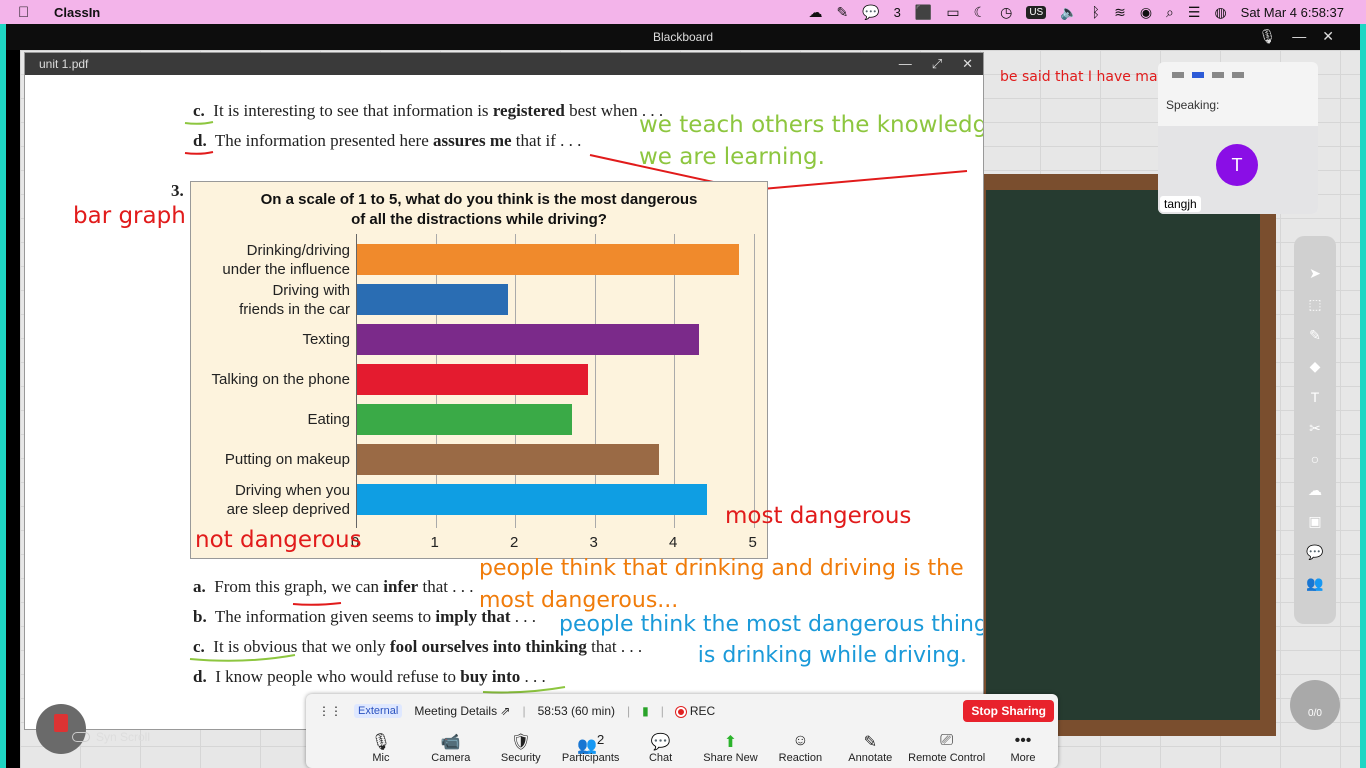 This screenshot has width=1366, height=768. Describe the element at coordinates (1023, 740) in the screenshot. I see `more-dots-icon: •••` at that location.